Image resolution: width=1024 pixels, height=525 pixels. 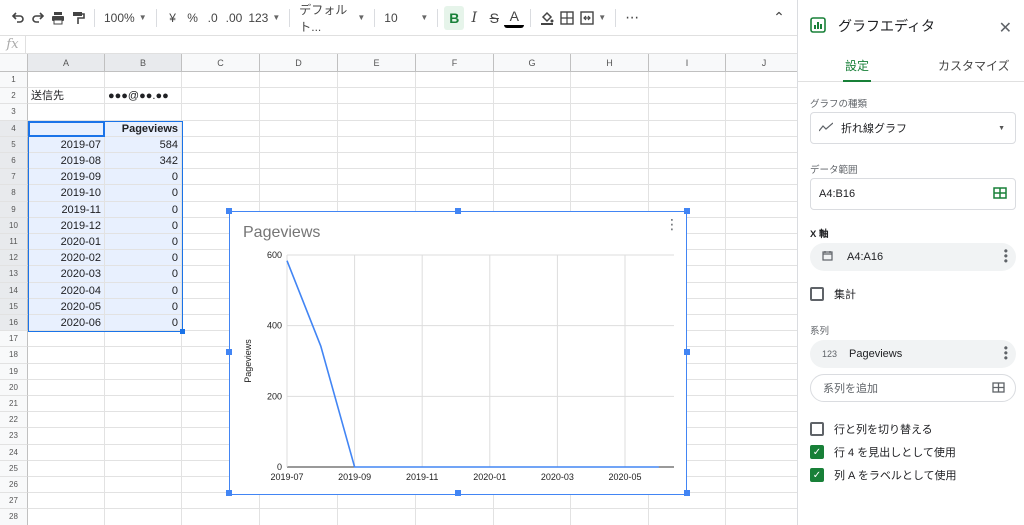 I want to click on date-cell: 2019-10, so click(x=66, y=193).